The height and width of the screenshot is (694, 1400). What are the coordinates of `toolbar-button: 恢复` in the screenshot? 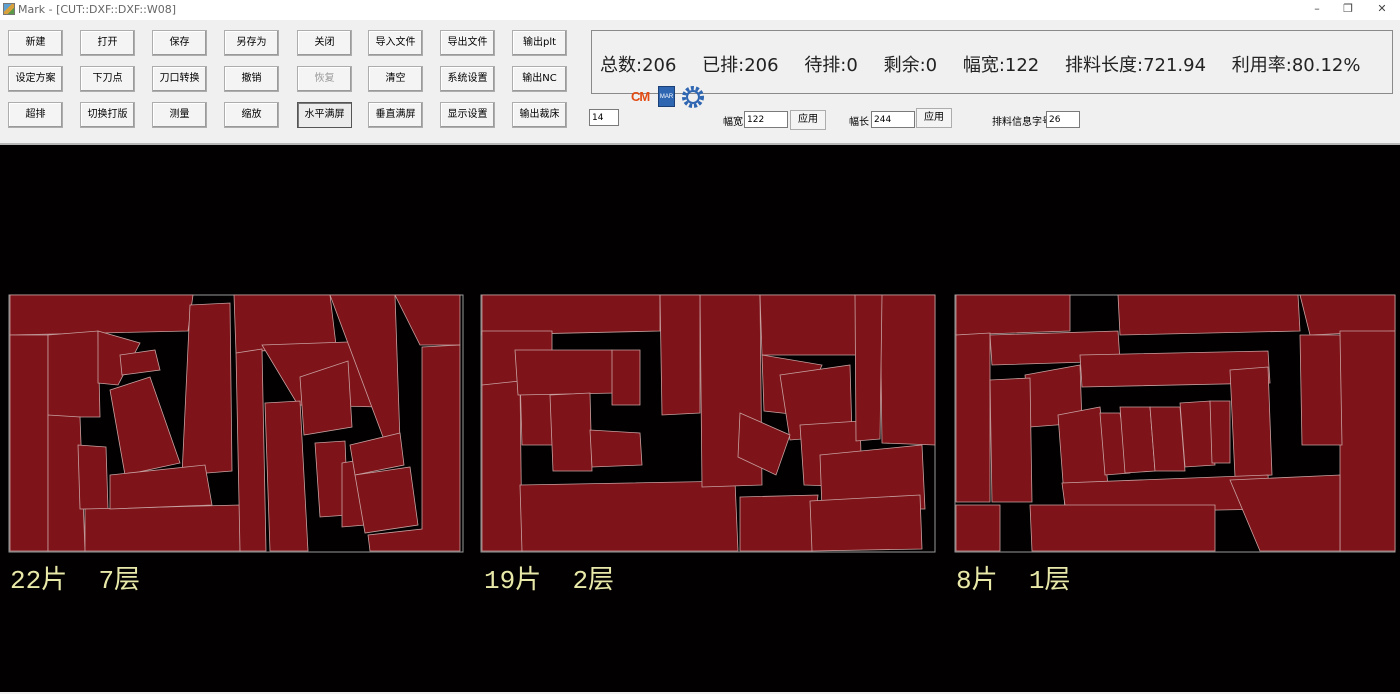 It's located at (324, 79).